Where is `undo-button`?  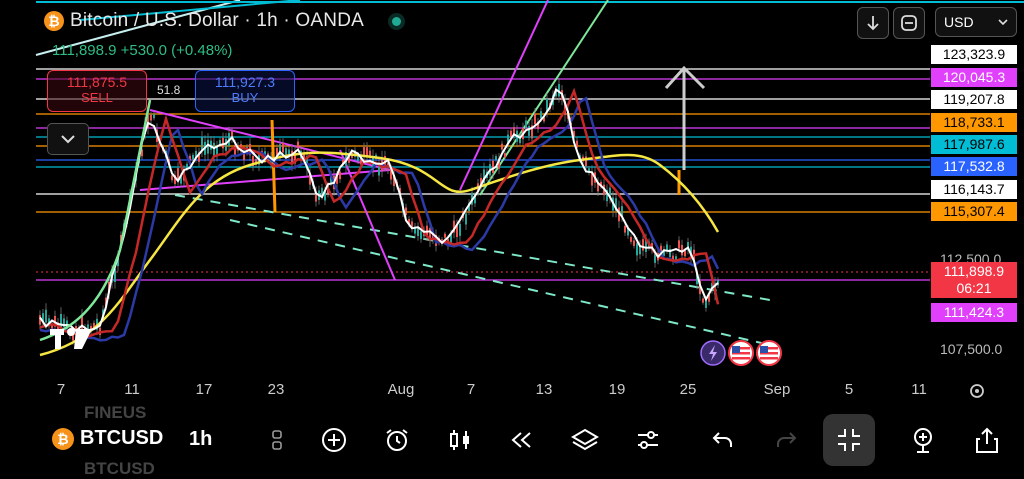
undo-button is located at coordinates (723, 440).